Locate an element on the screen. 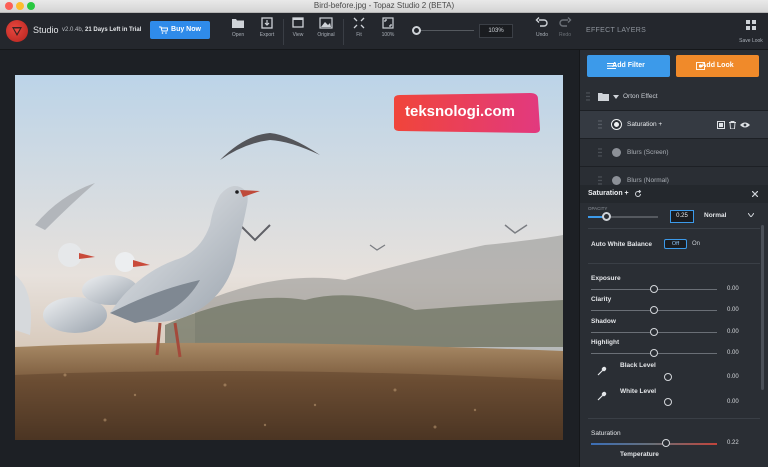 The image size is (768, 467). add-look-button: Add Look is located at coordinates (717, 66).